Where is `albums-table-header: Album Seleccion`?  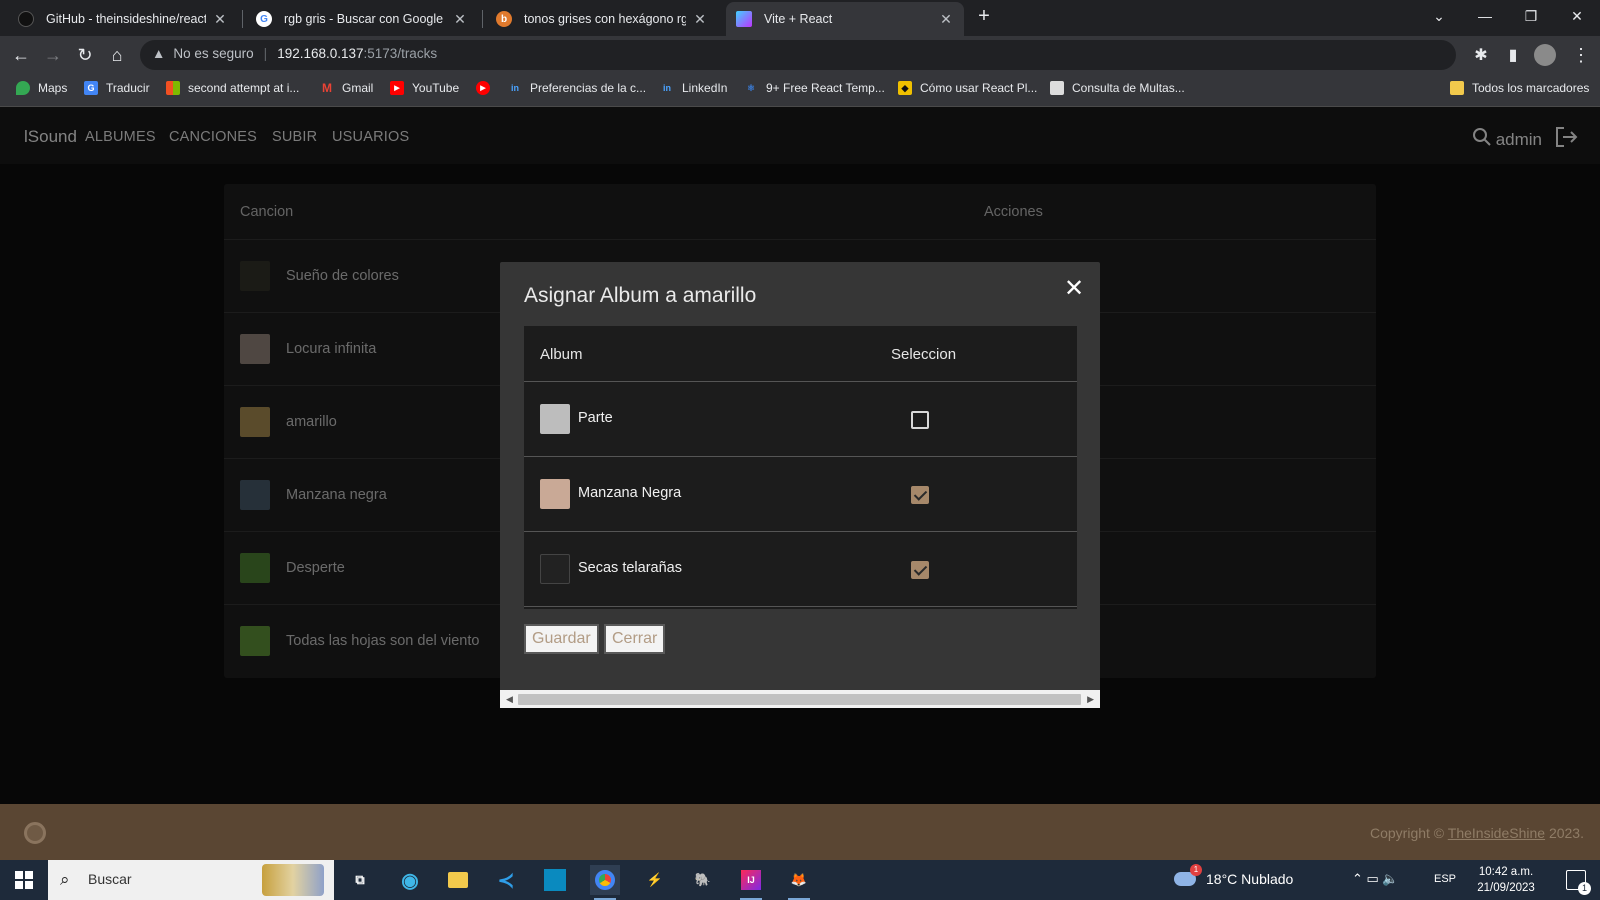
albums-table-header: Album Seleccion is located at coordinates (800, 354).